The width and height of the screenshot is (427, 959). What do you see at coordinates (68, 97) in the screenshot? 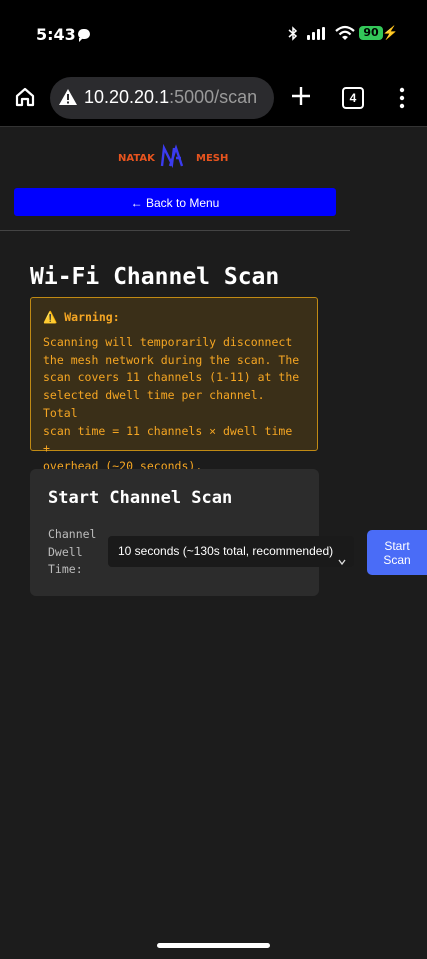
I see `not-secure-warning-icon` at bounding box center [68, 97].